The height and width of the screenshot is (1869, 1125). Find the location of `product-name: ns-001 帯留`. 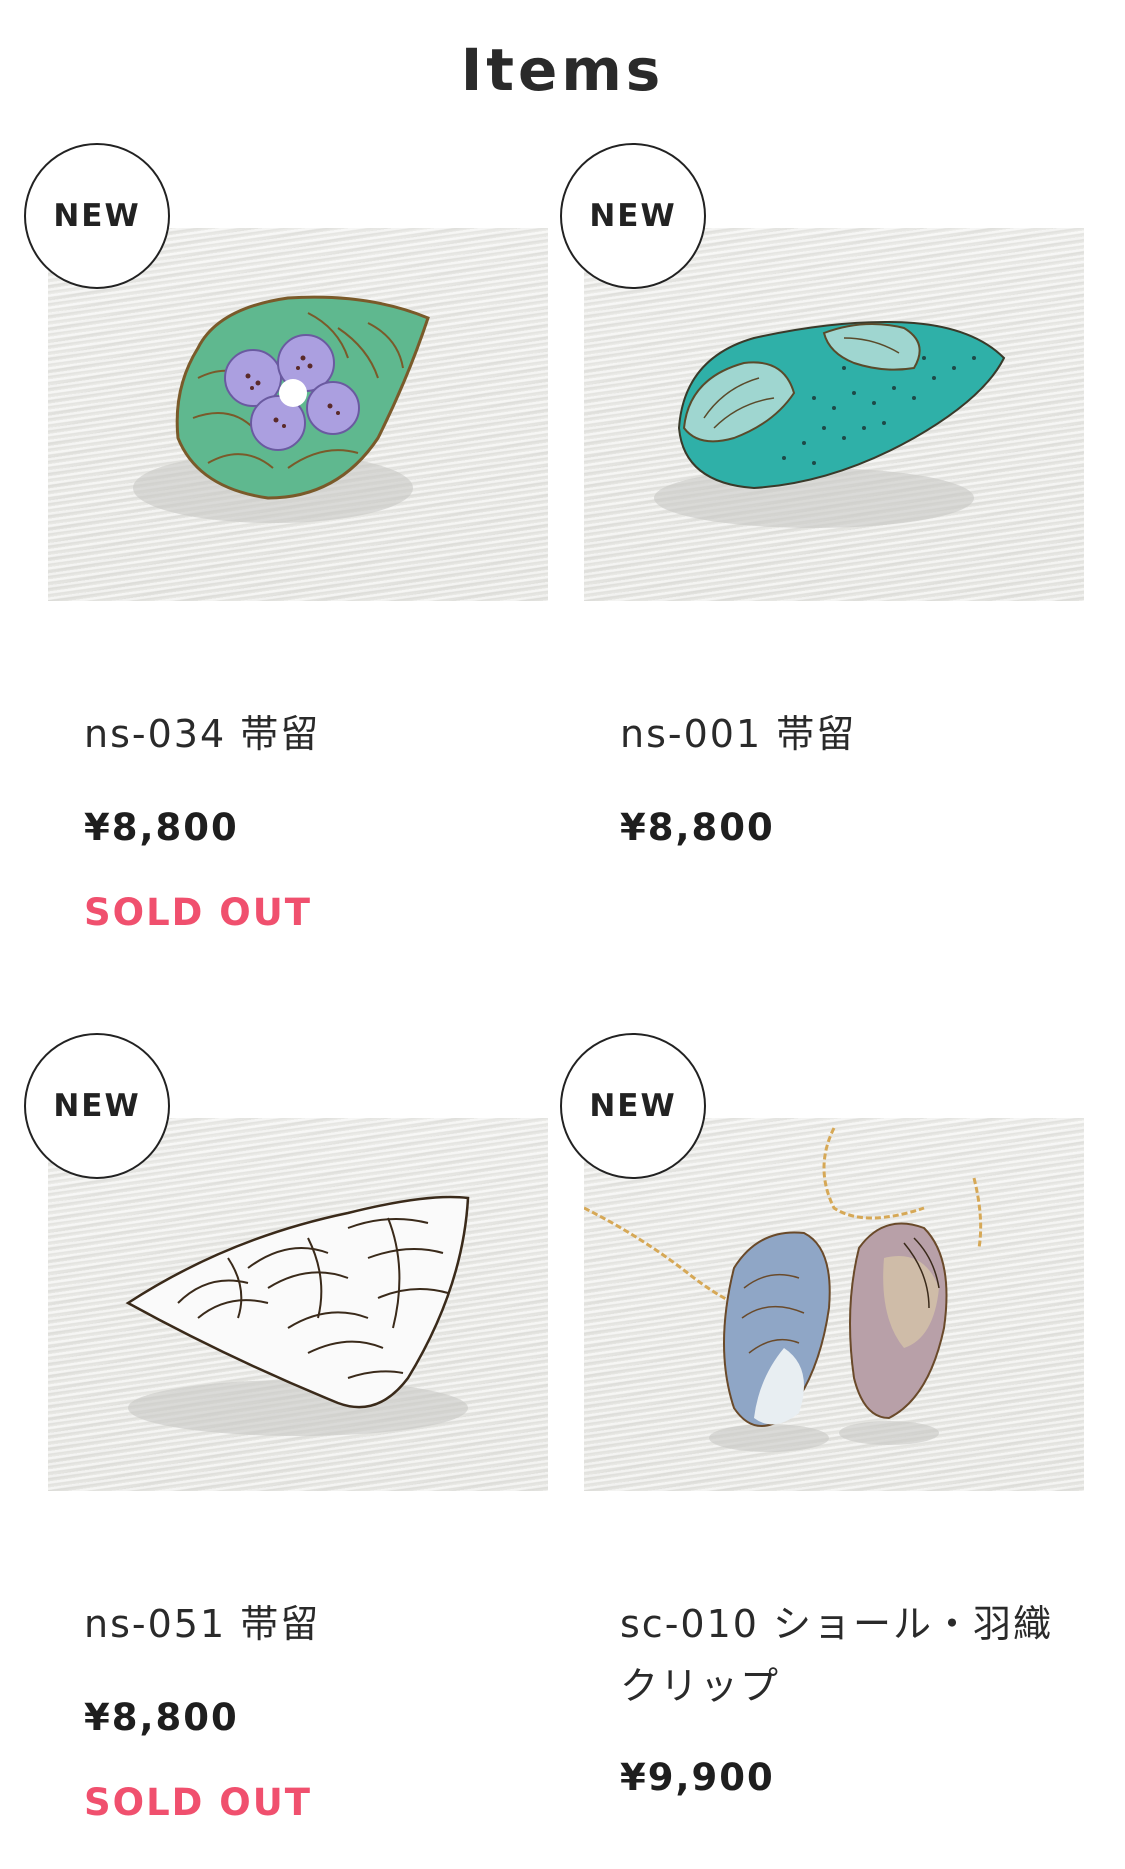

product-name: ns-001 帯留 is located at coordinates (845, 734).